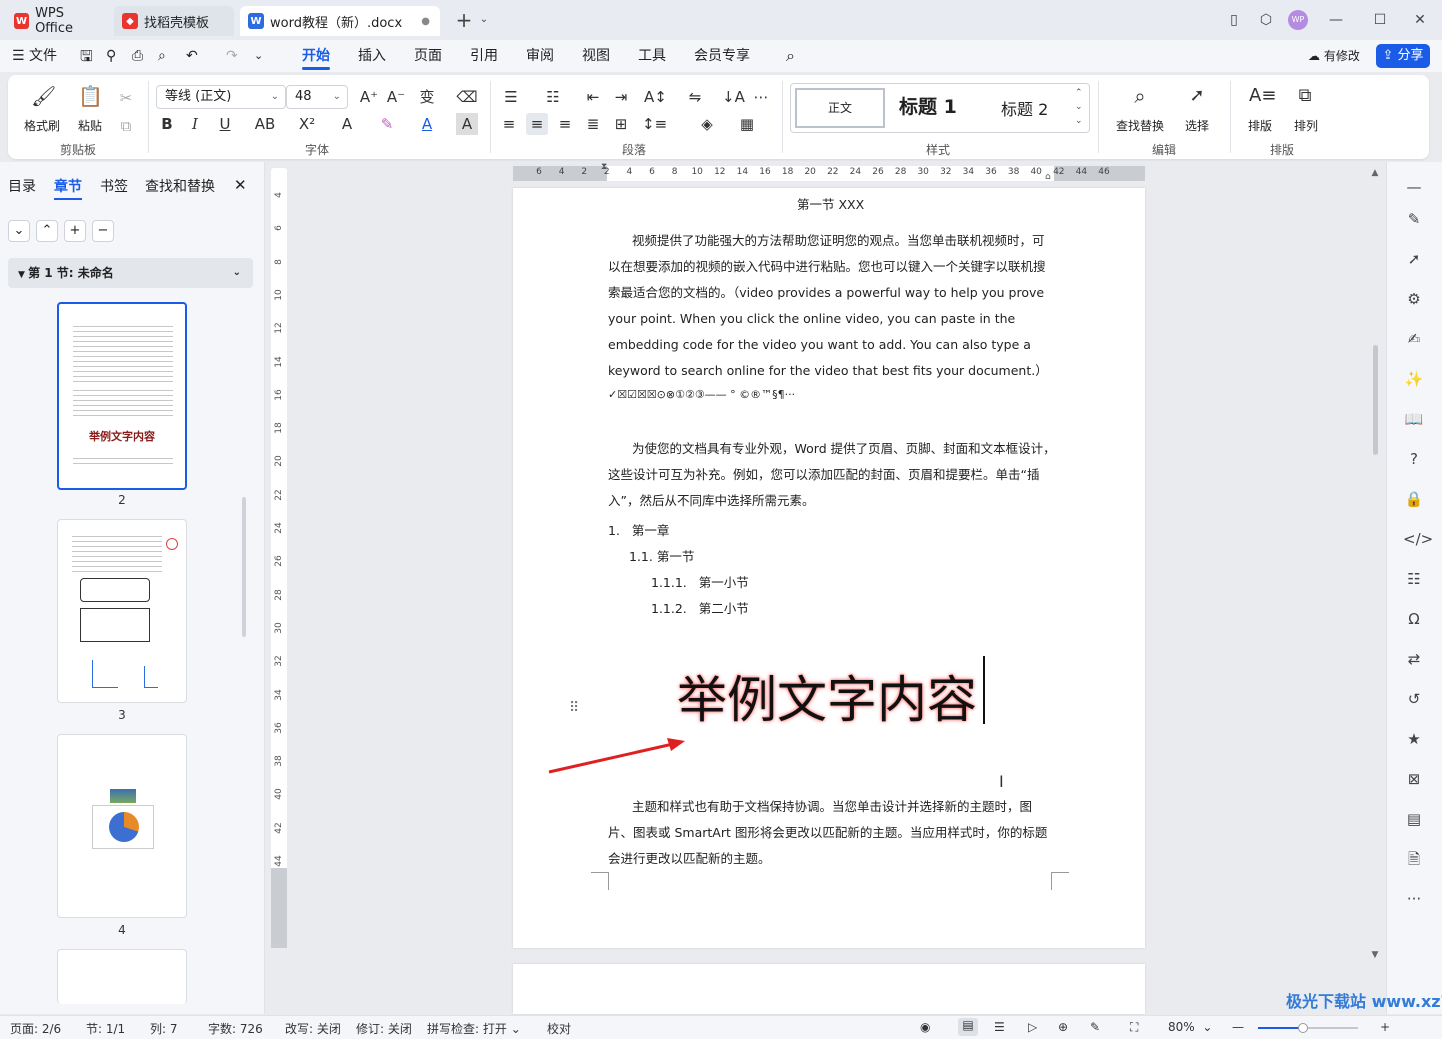 The height and width of the screenshot is (1039, 1442). I want to click on collapse-up-button: ⌃, so click(47, 231).